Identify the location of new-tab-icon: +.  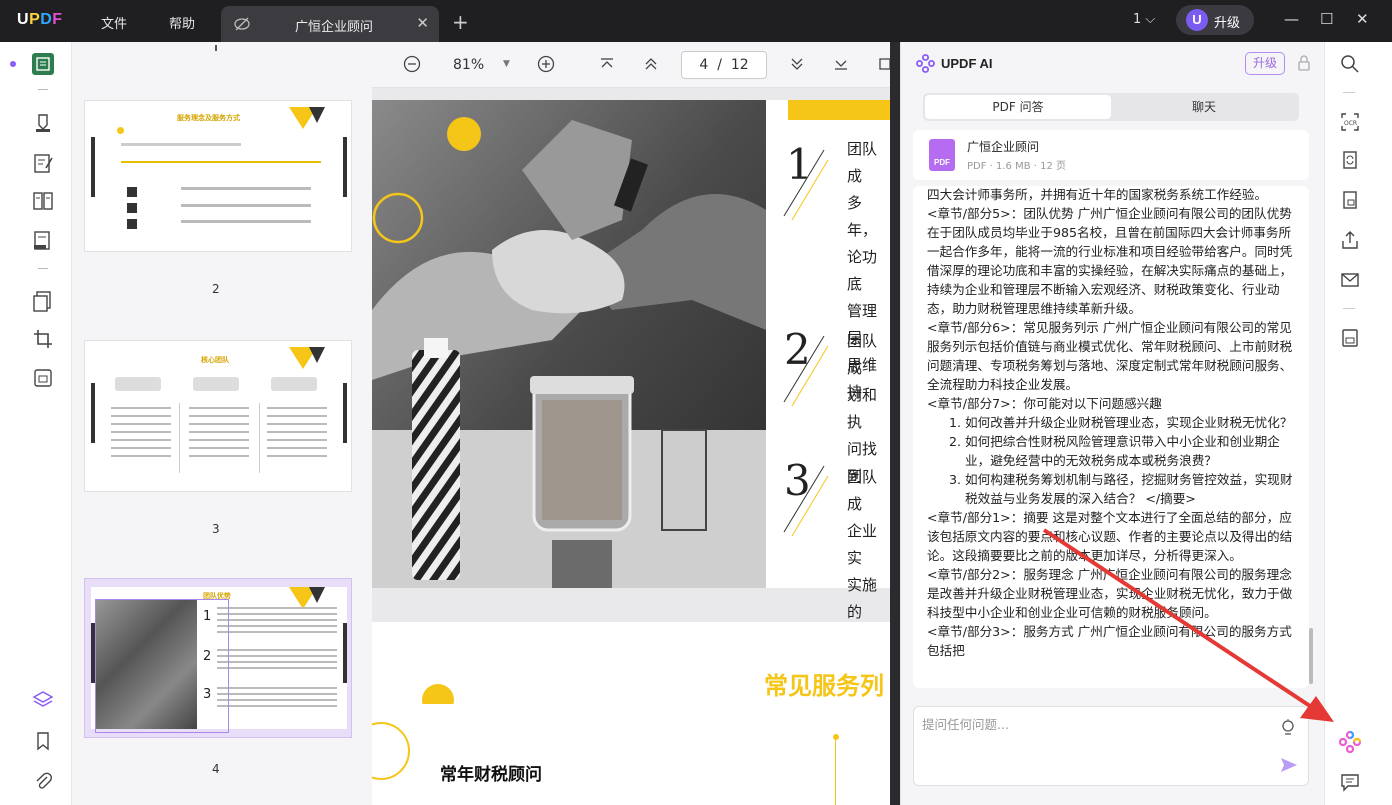
(460, 22).